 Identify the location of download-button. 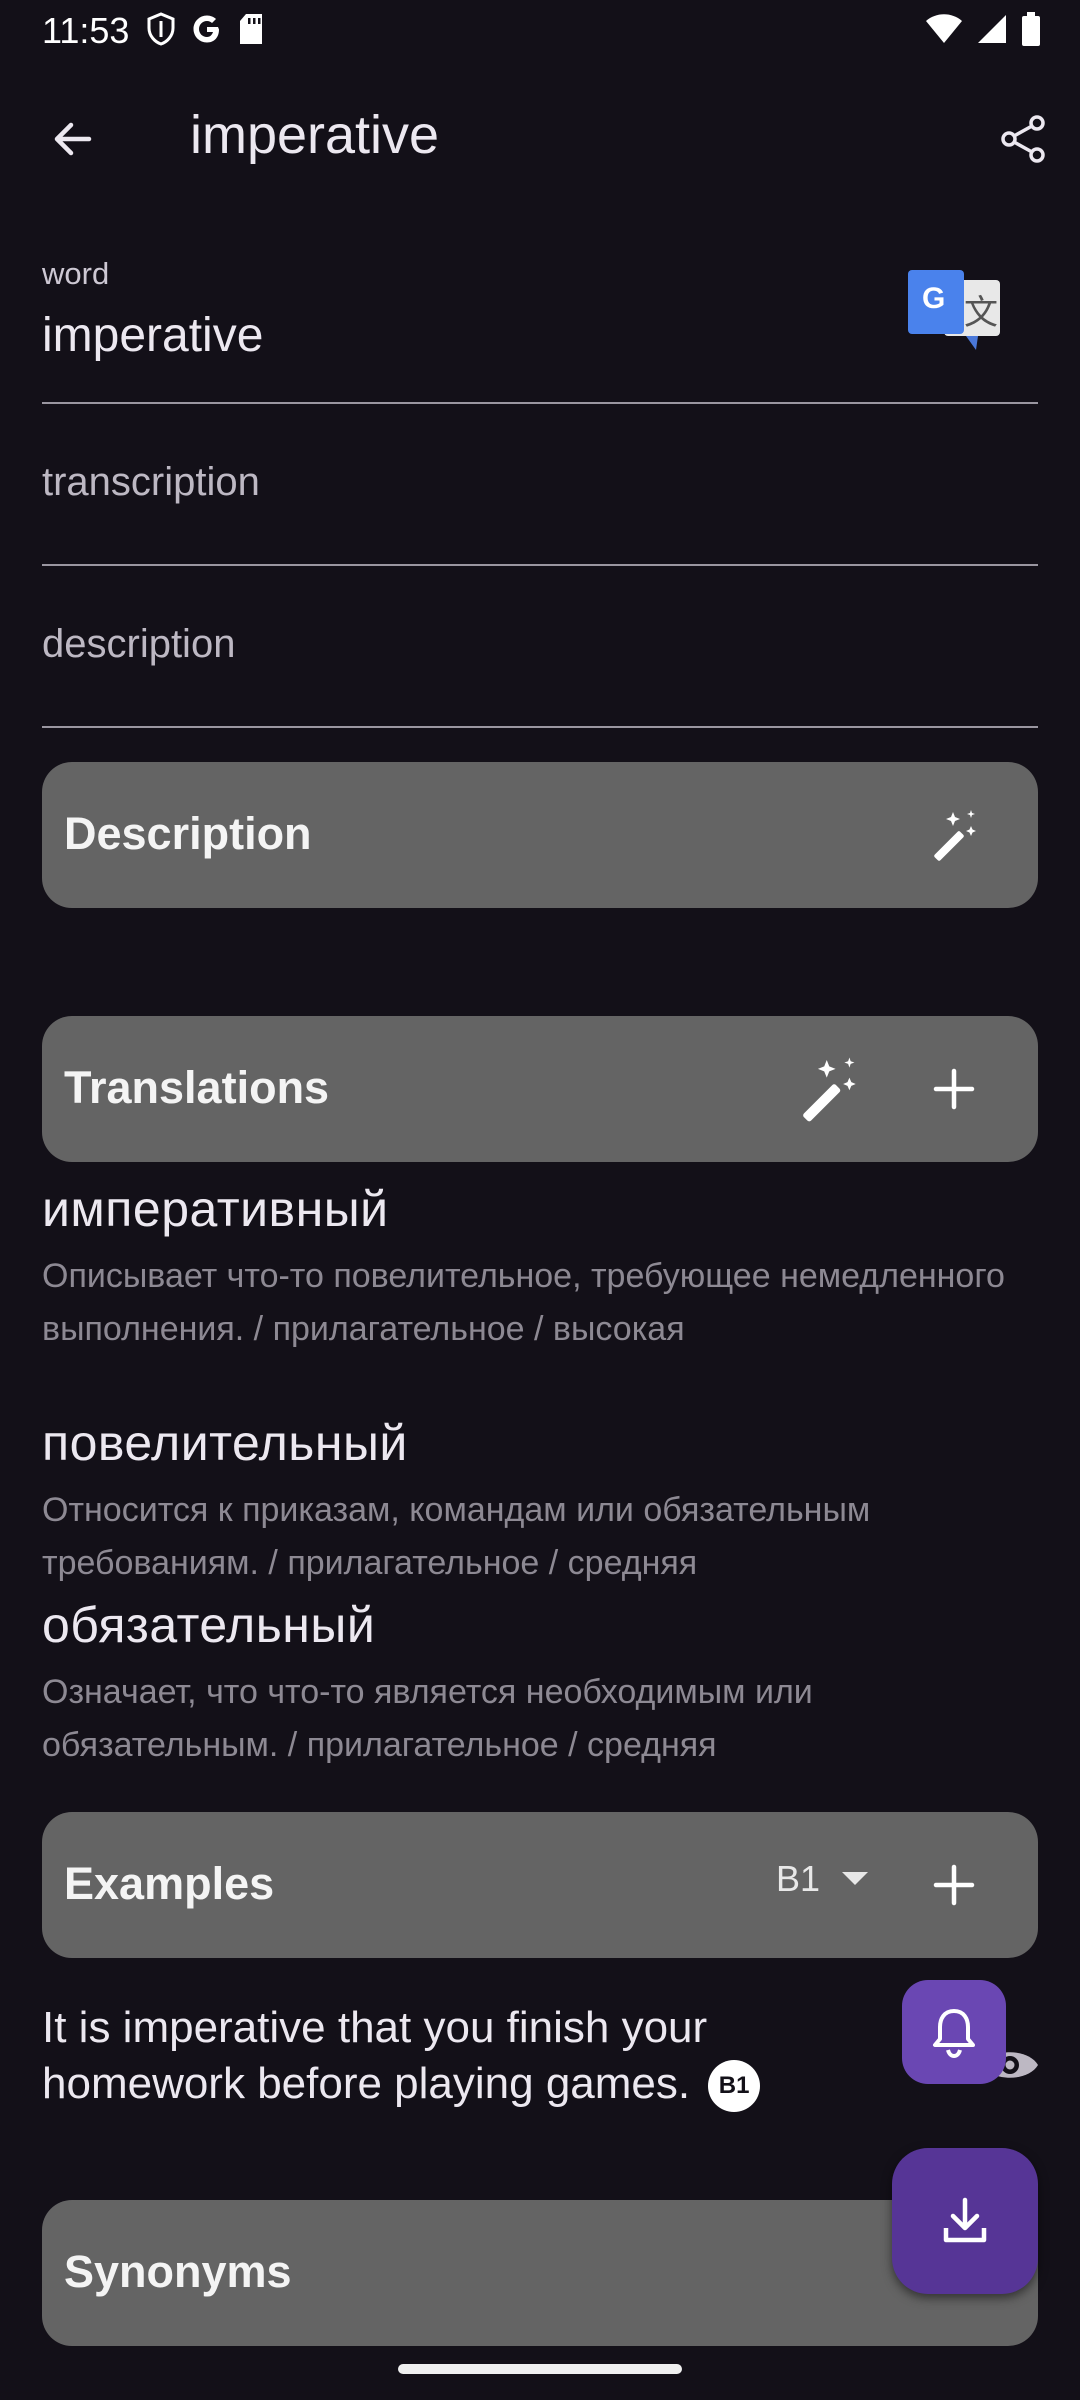
(965, 2221).